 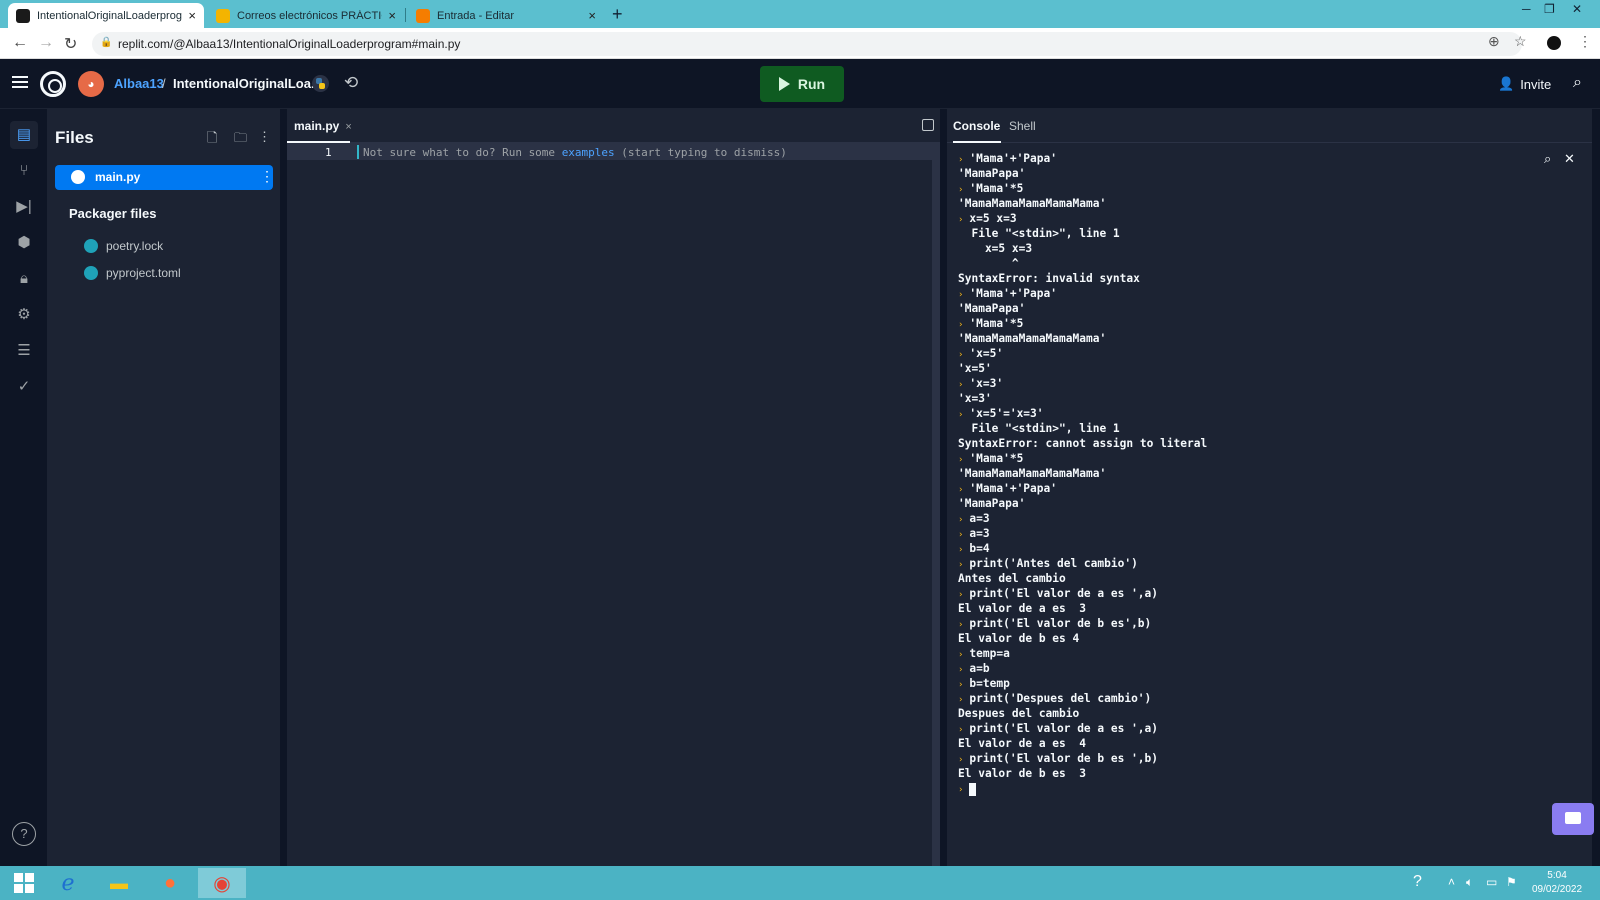 I want to click on replit-favicon-icon, so click(x=23, y=15).